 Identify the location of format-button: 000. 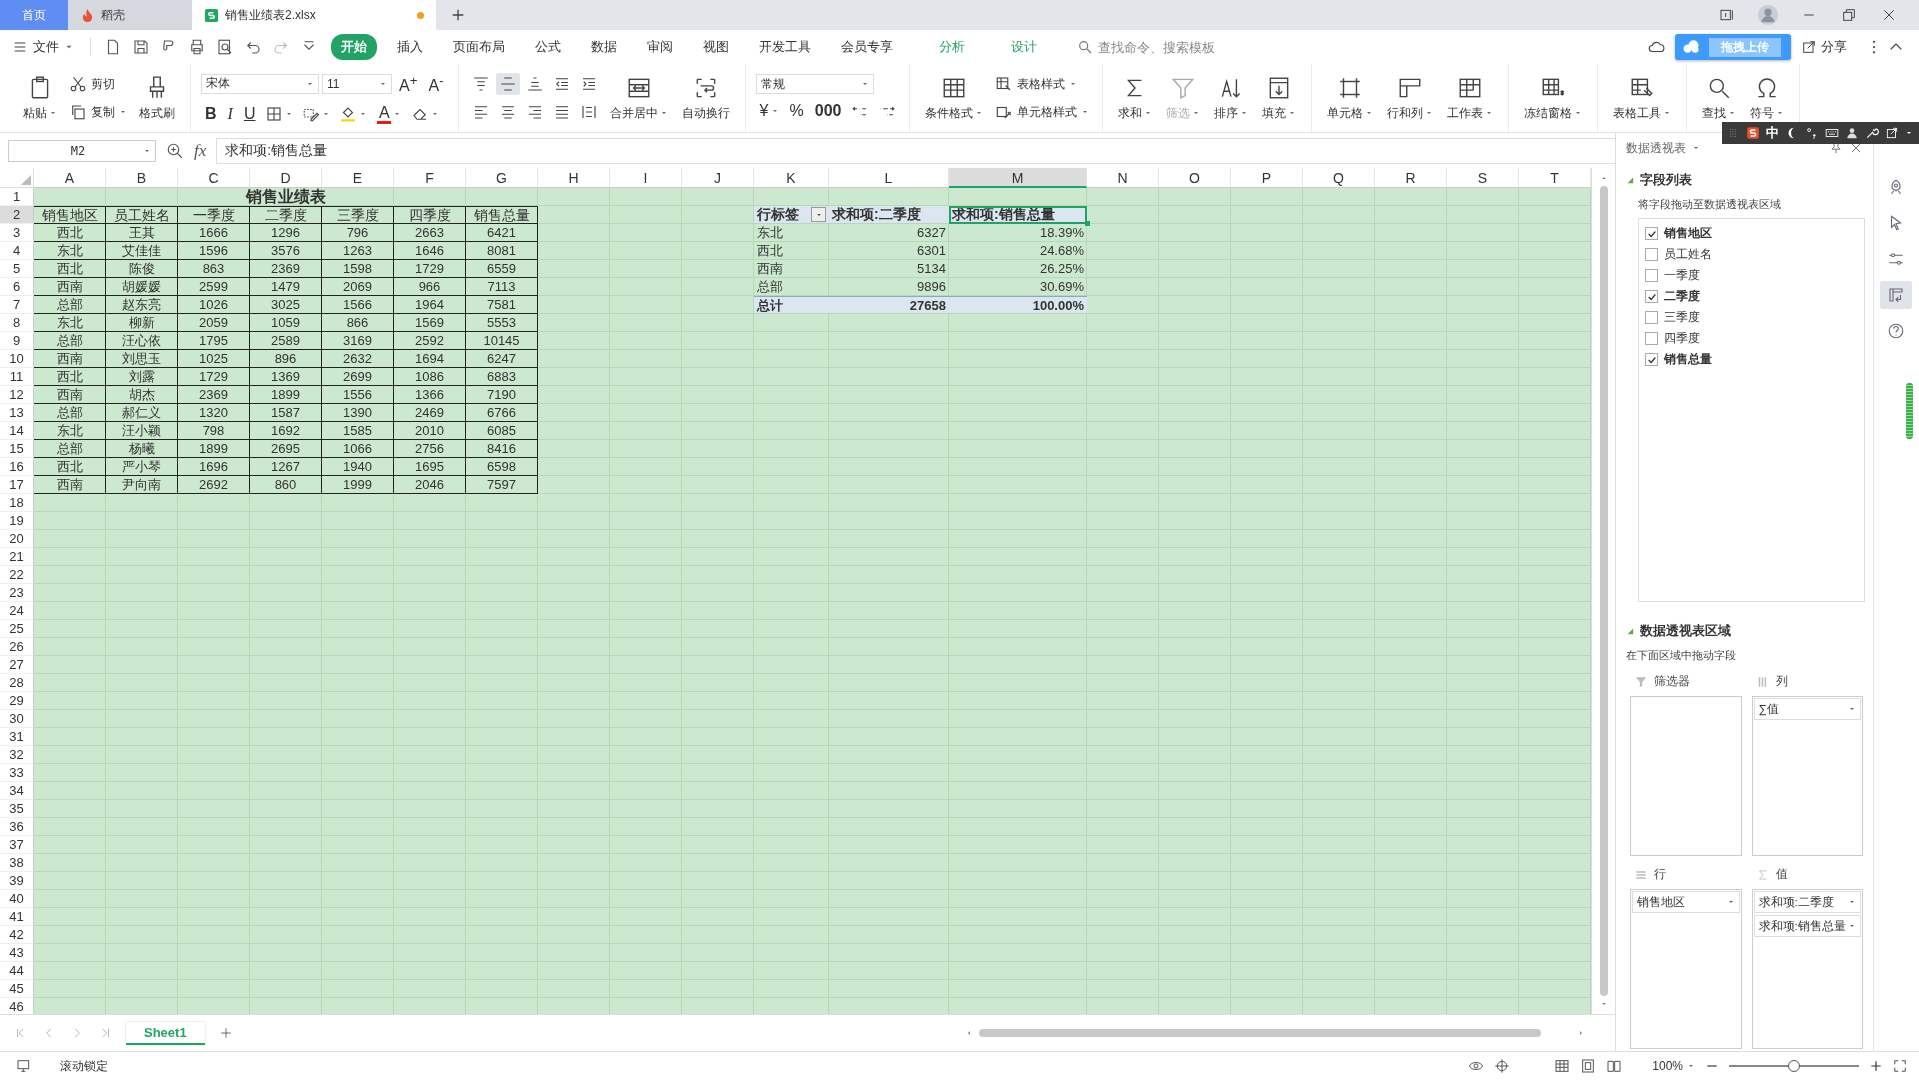
(828, 111).